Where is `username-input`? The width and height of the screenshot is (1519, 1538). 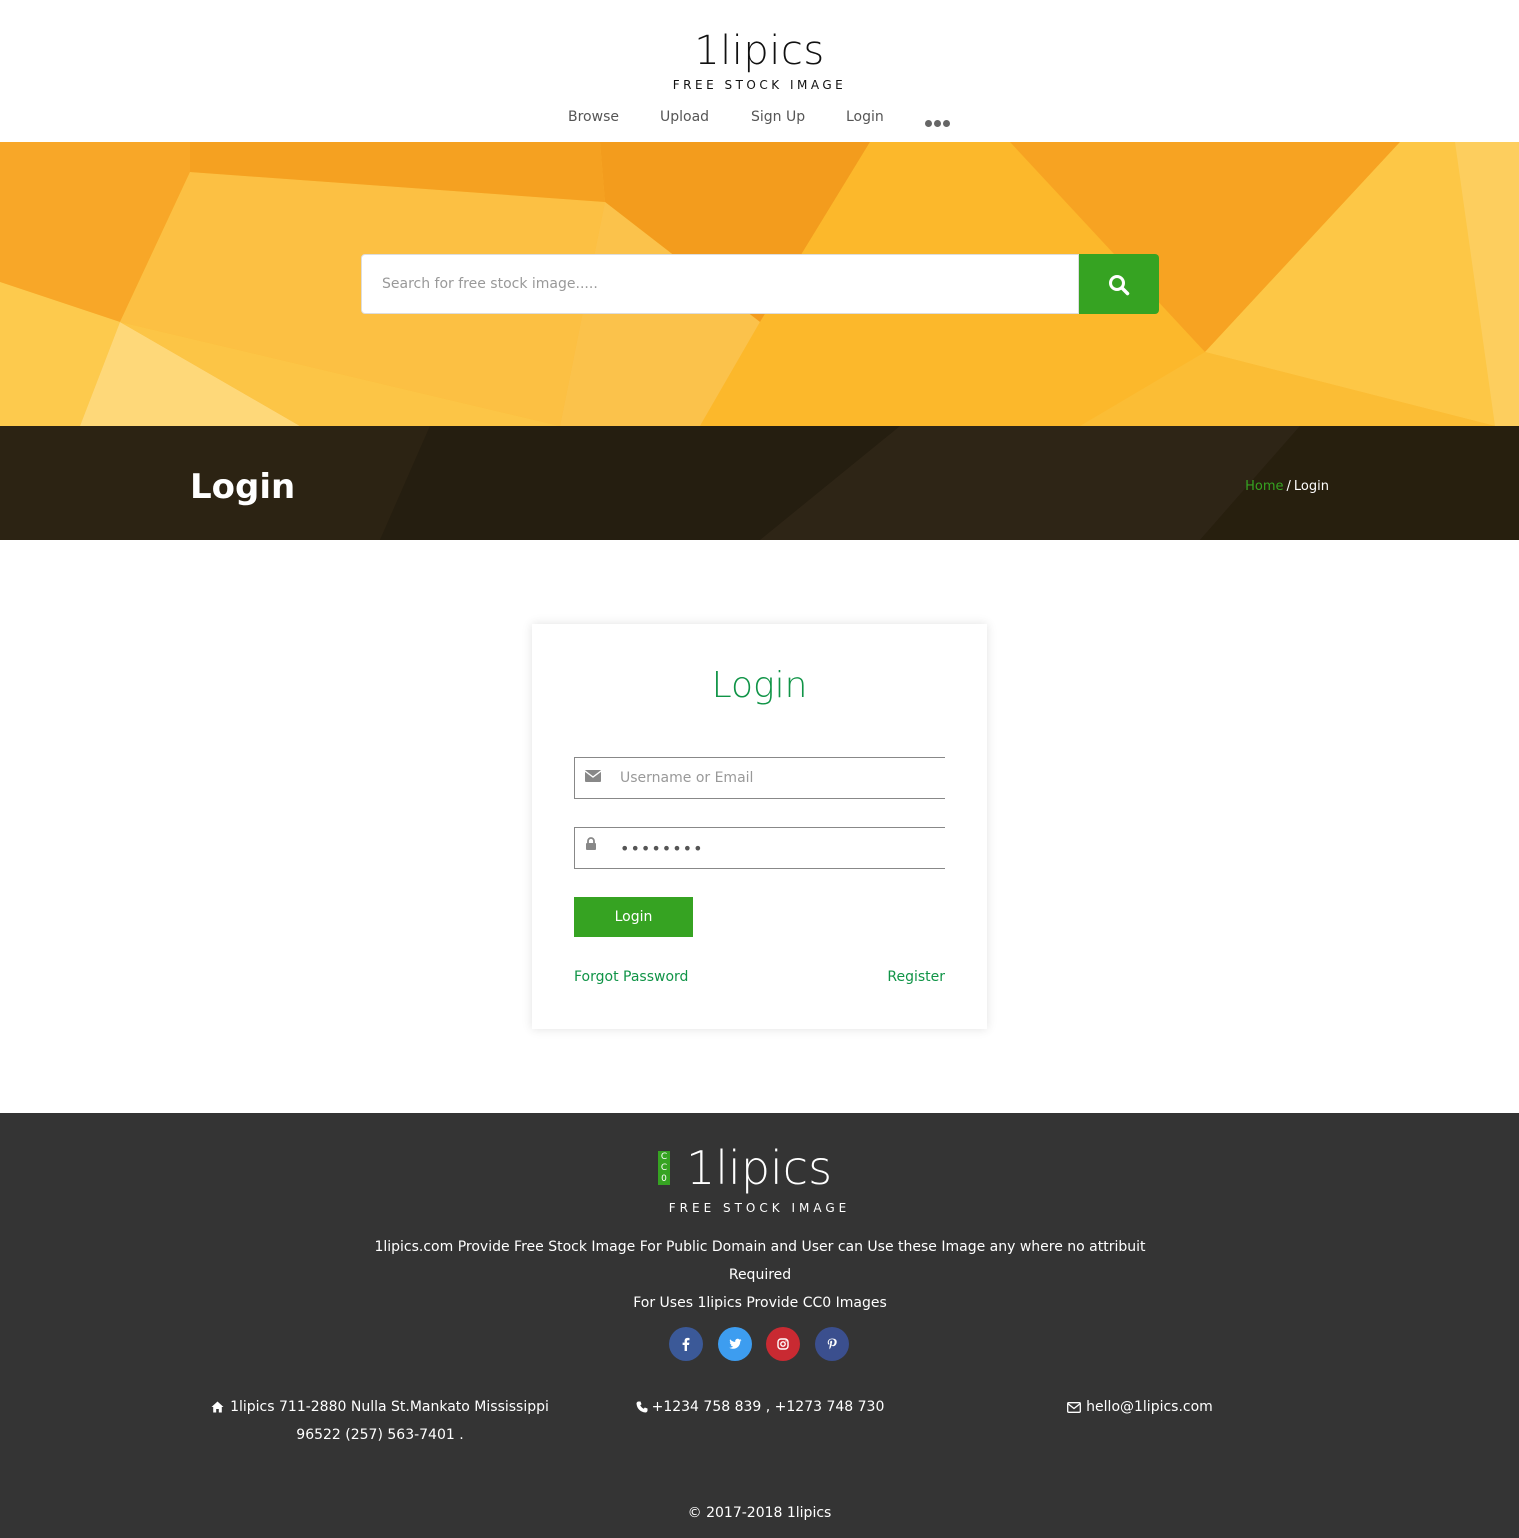 username-input is located at coordinates (775, 778).